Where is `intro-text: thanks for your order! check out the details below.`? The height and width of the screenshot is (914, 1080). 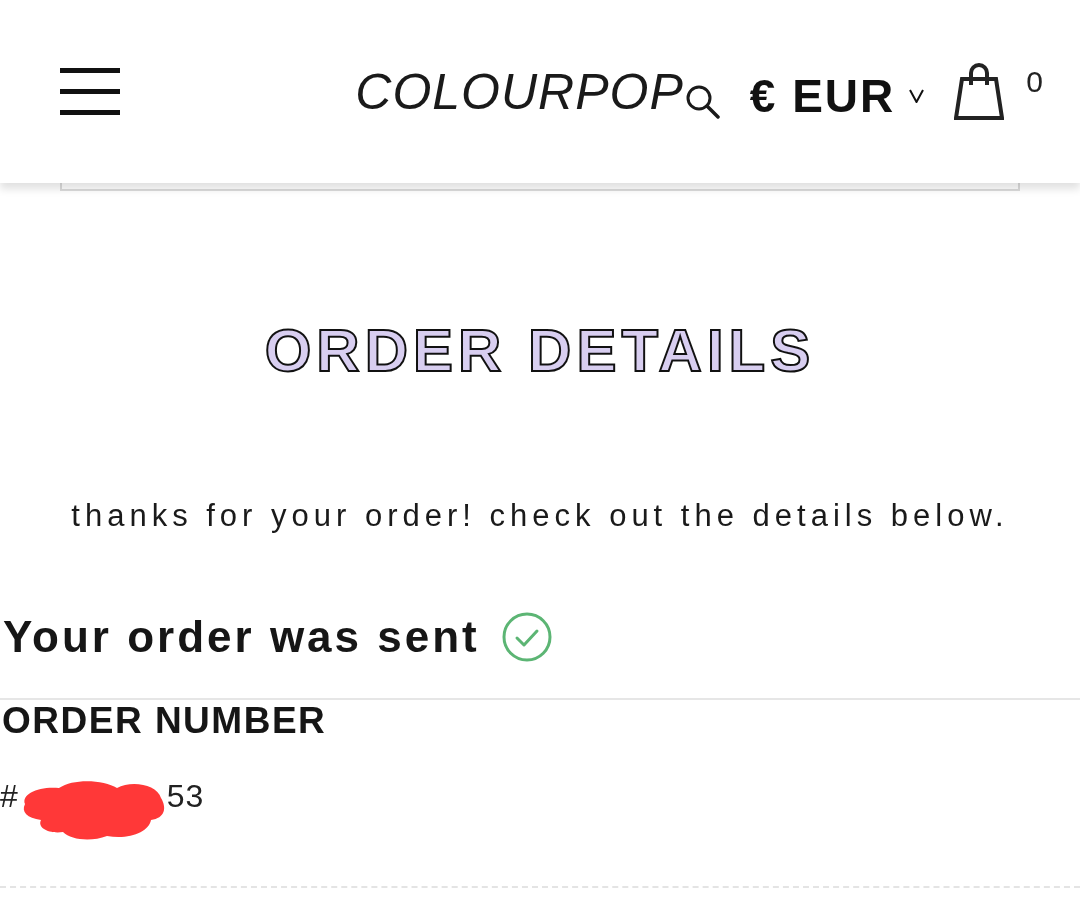 intro-text: thanks for your order! check out the details below. is located at coordinates (540, 515).